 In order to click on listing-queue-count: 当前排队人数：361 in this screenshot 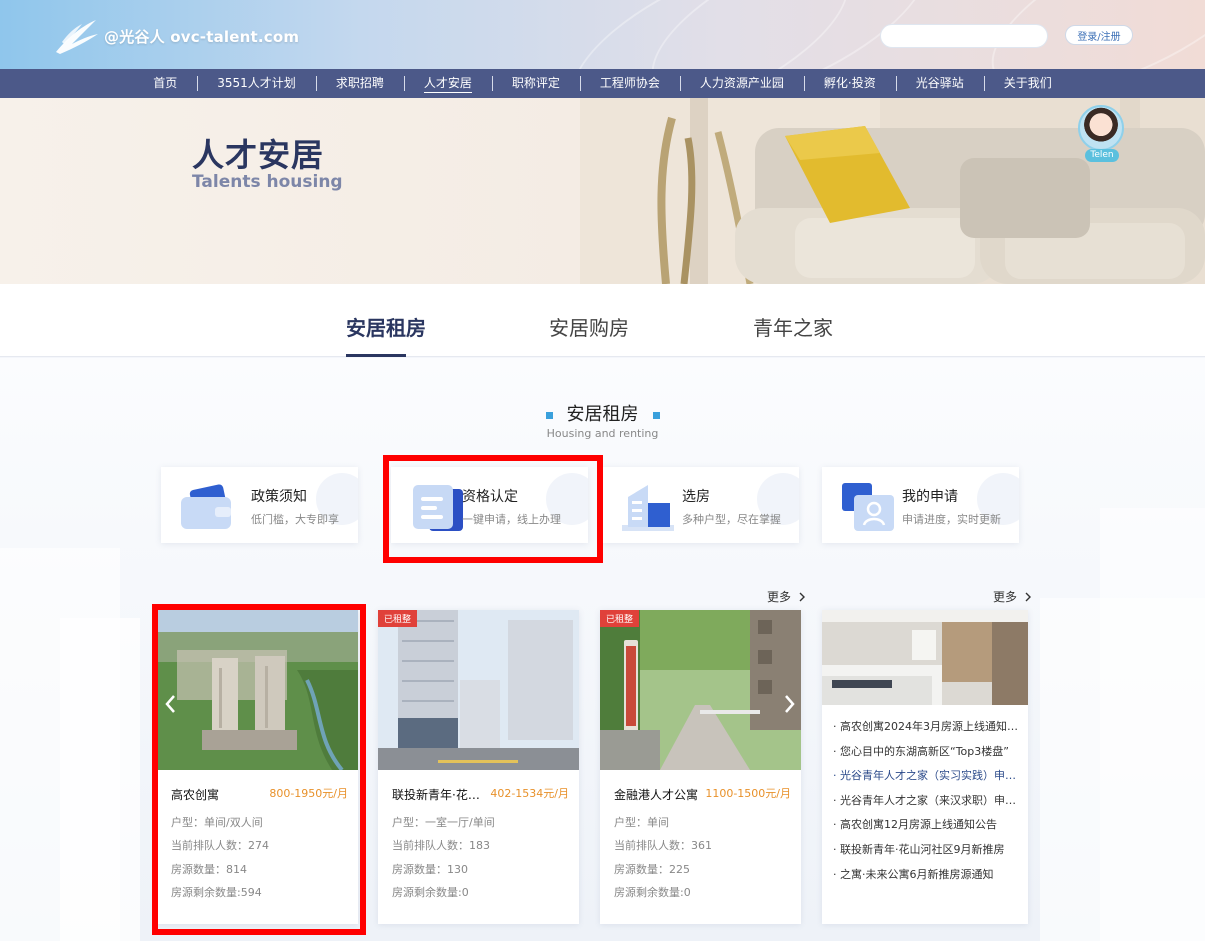, I will do `click(663, 845)`.